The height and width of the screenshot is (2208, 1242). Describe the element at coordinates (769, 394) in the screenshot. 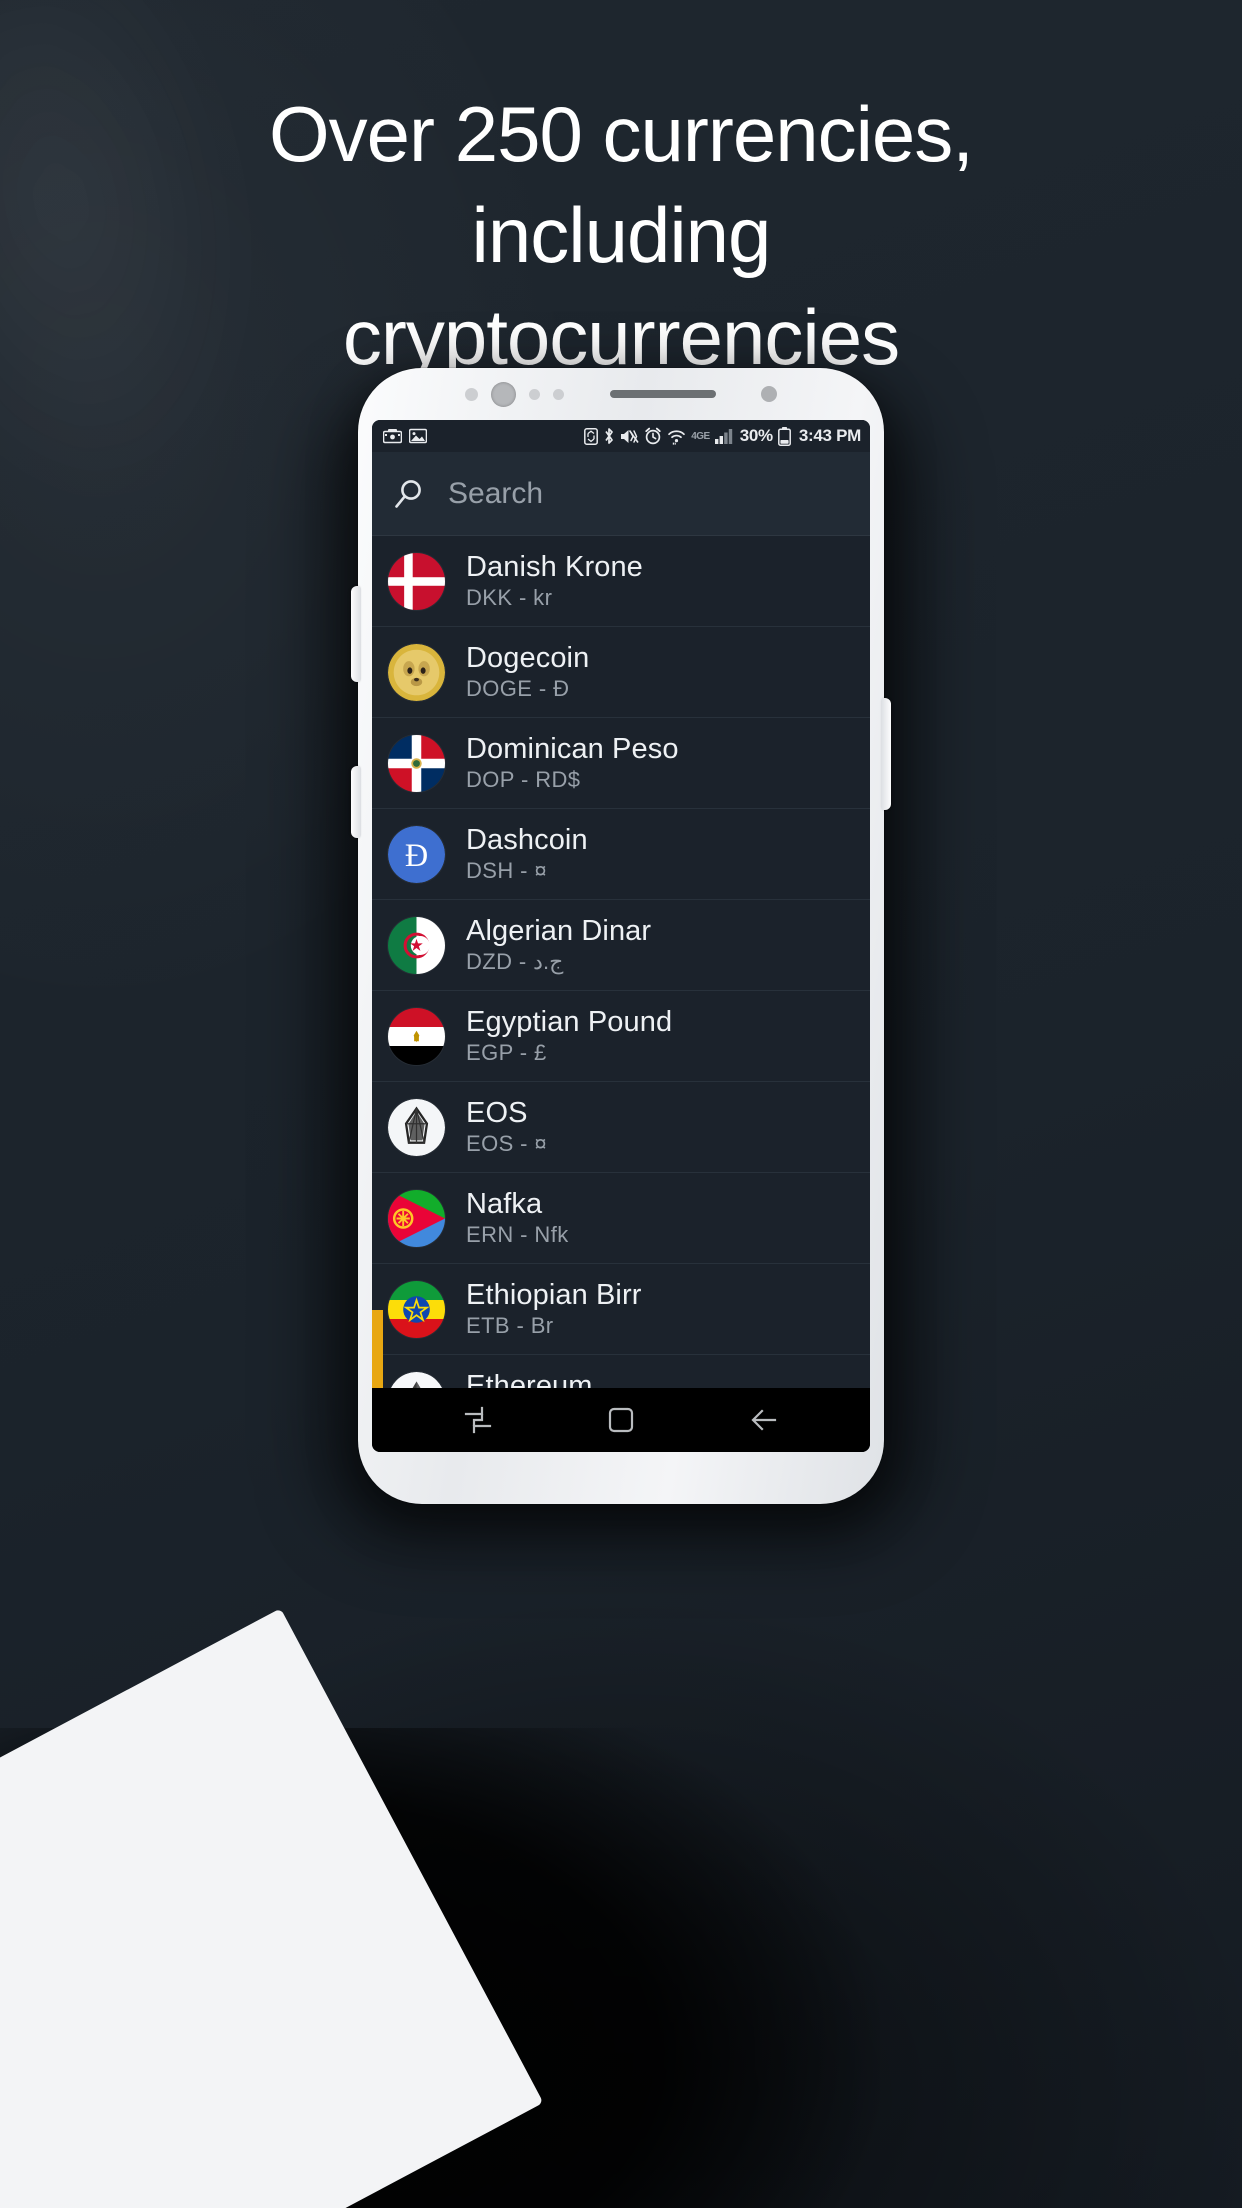

I see `led-indicator-icon` at that location.